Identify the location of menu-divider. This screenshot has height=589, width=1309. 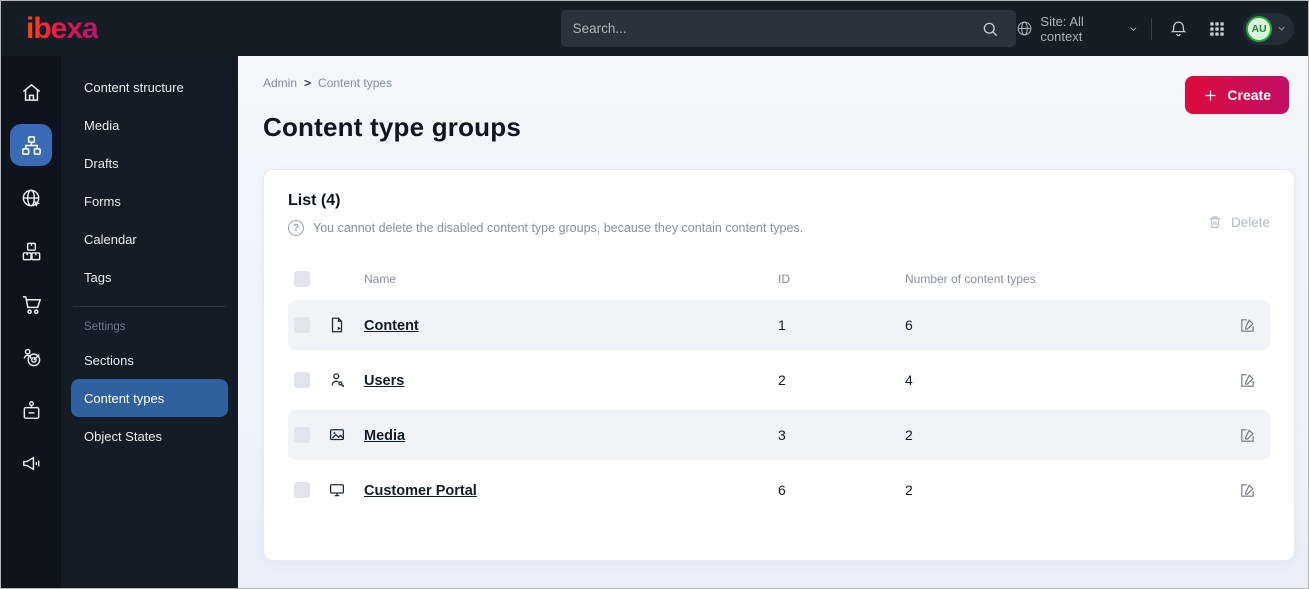
(149, 306).